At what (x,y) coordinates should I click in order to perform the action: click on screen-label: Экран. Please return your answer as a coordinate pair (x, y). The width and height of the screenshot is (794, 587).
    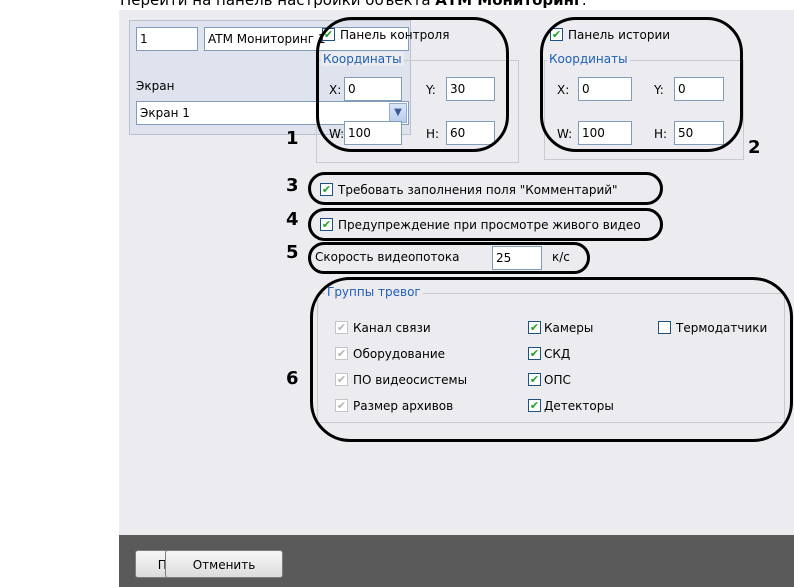
    Looking at the image, I should click on (155, 86).